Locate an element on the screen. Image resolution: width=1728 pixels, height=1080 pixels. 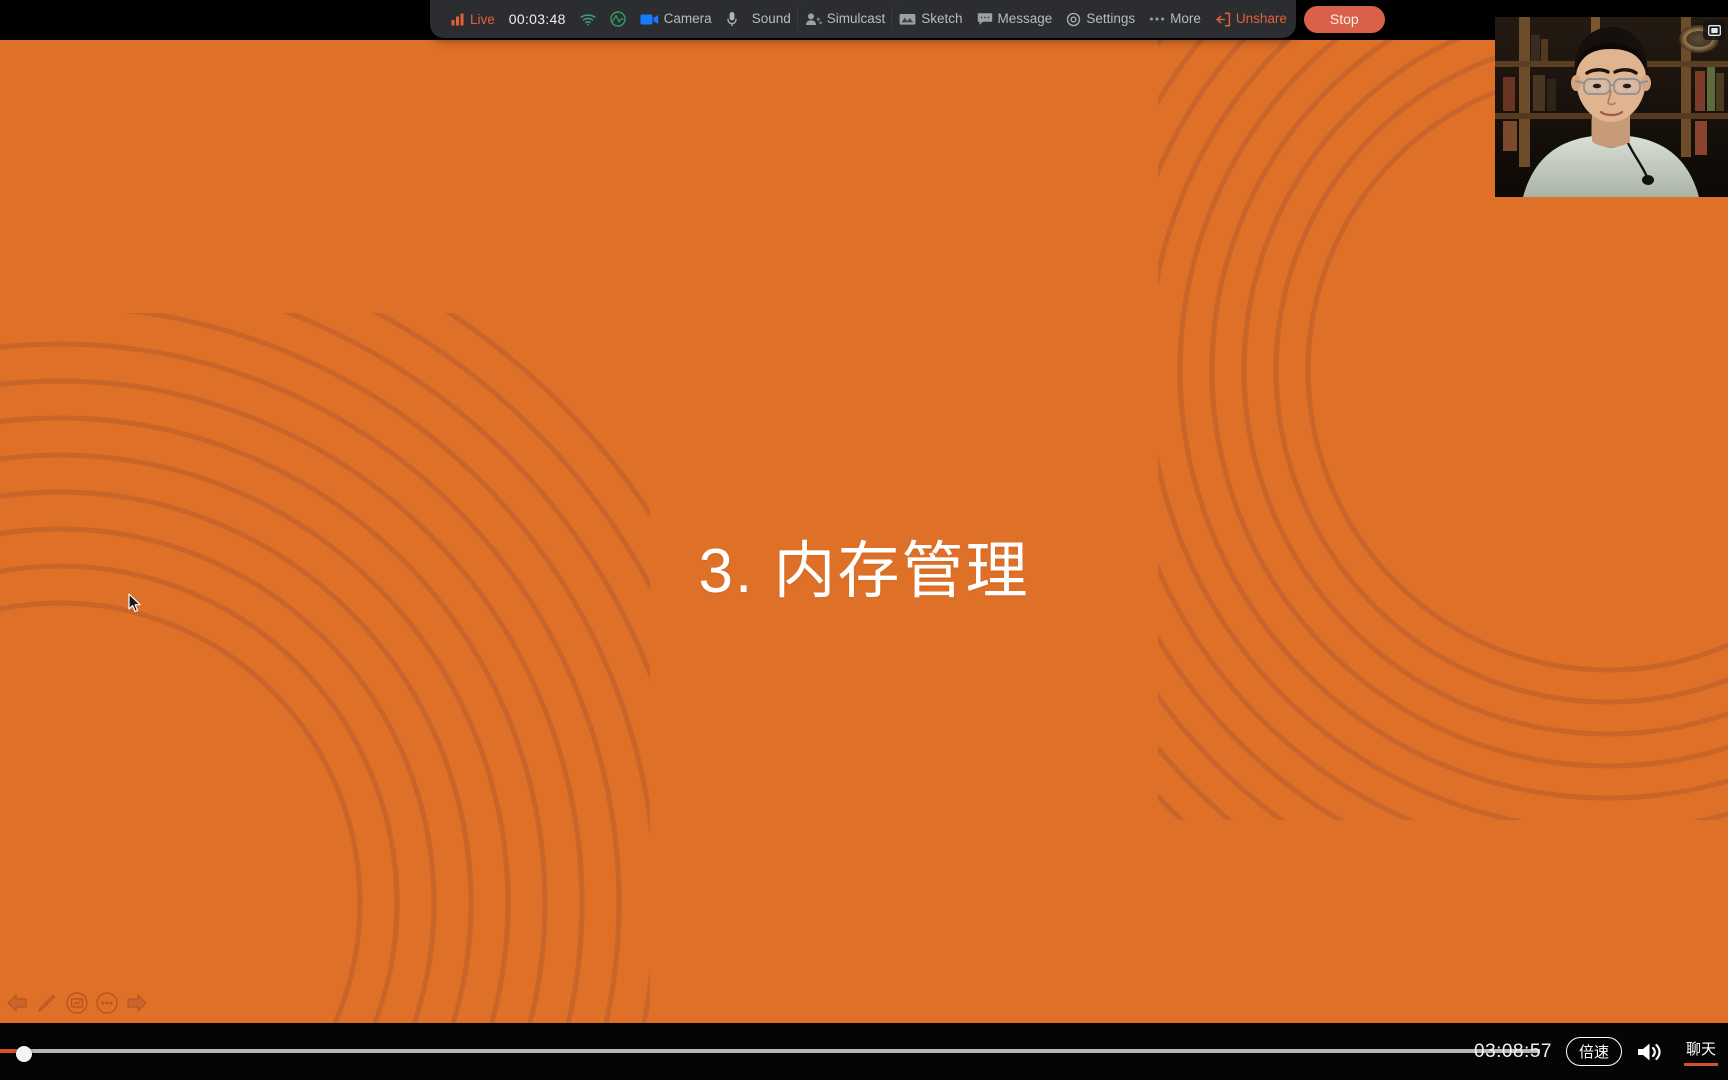
stop-button: Stop is located at coordinates (1344, 19).